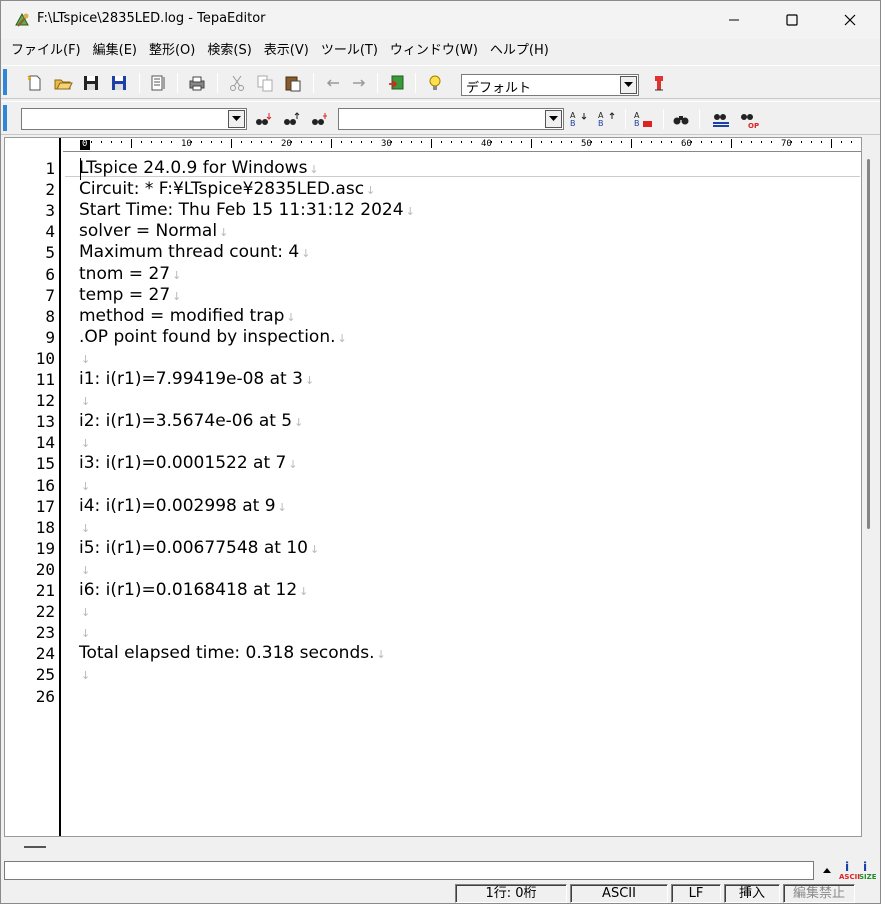 Image resolution: width=881 pixels, height=904 pixels. What do you see at coordinates (550, 85) in the screenshot?
I see `font-select: デフォルト` at bounding box center [550, 85].